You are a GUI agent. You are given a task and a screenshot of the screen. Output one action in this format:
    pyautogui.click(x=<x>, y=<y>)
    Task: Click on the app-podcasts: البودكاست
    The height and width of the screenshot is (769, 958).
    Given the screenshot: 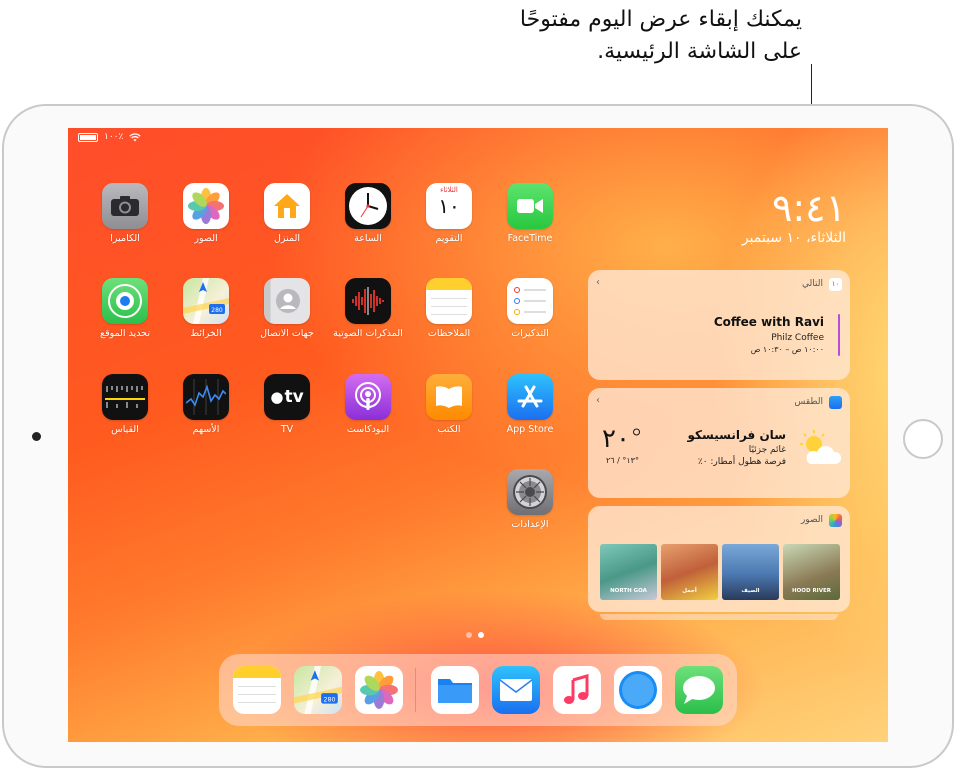 What is the action you would take?
    pyautogui.click(x=368, y=404)
    